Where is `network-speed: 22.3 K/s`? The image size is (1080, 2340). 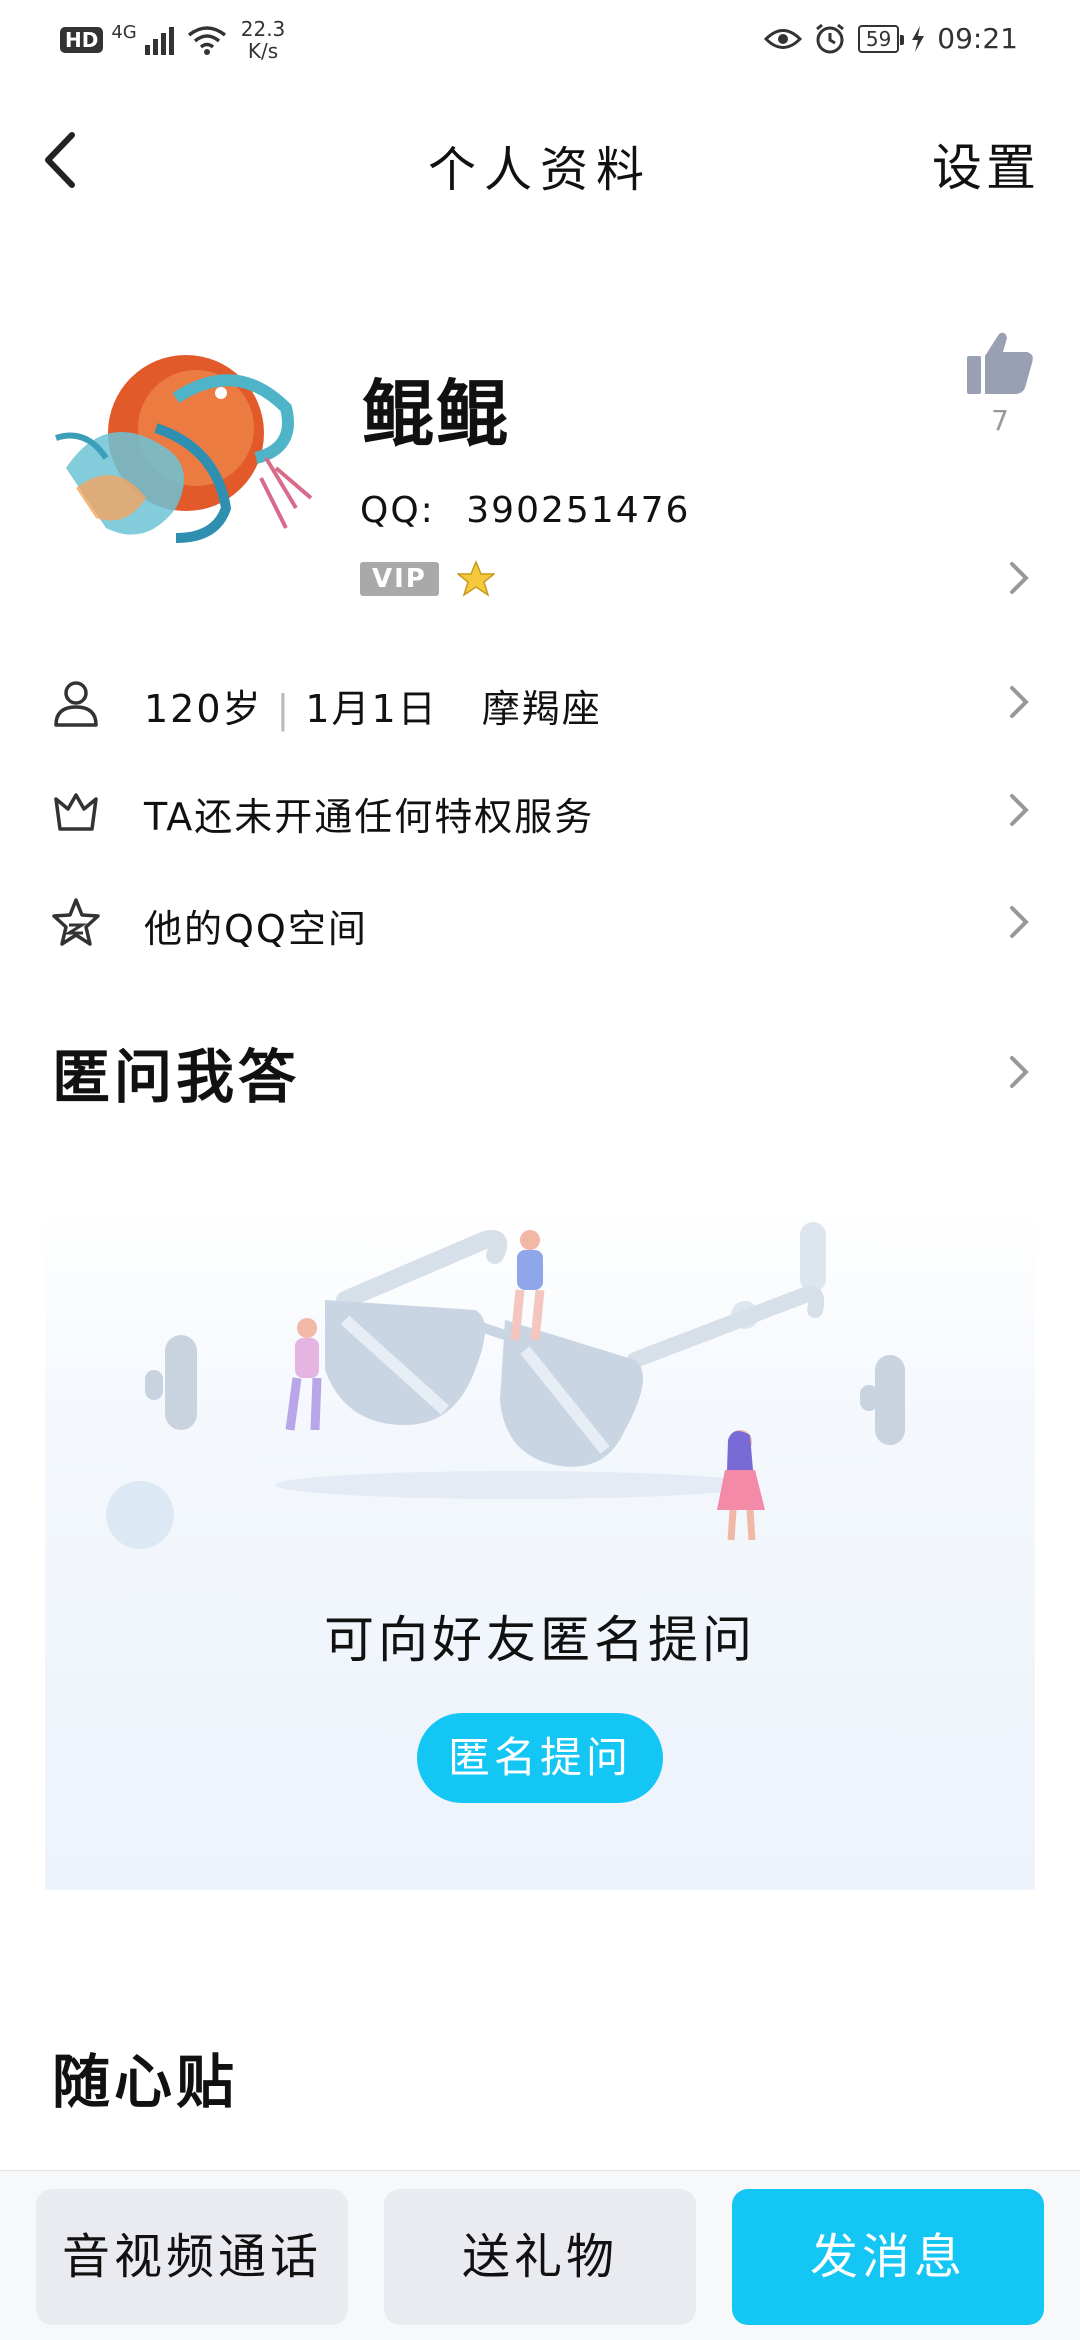 network-speed: 22.3 K/s is located at coordinates (263, 40).